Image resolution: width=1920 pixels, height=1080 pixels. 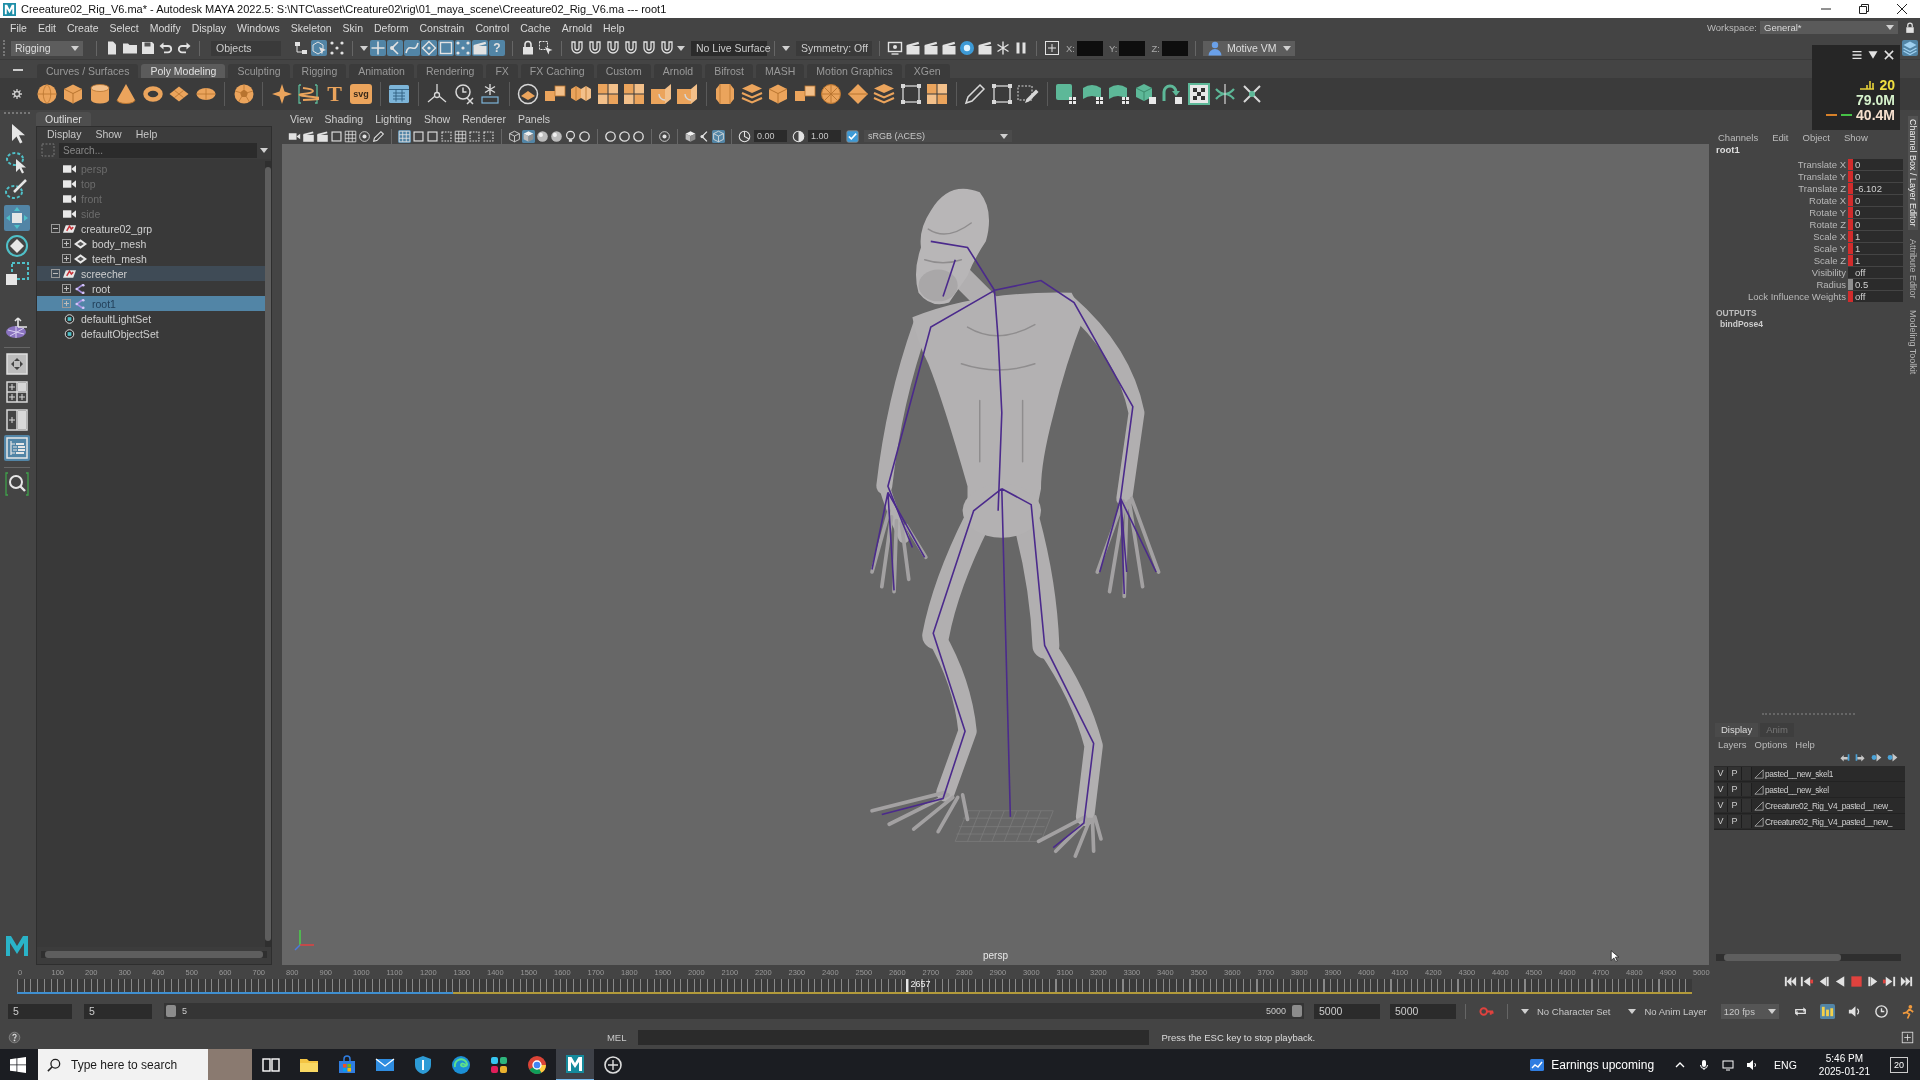 What do you see at coordinates (1172, 94) in the screenshot?
I see `curved-arrow-icon` at bounding box center [1172, 94].